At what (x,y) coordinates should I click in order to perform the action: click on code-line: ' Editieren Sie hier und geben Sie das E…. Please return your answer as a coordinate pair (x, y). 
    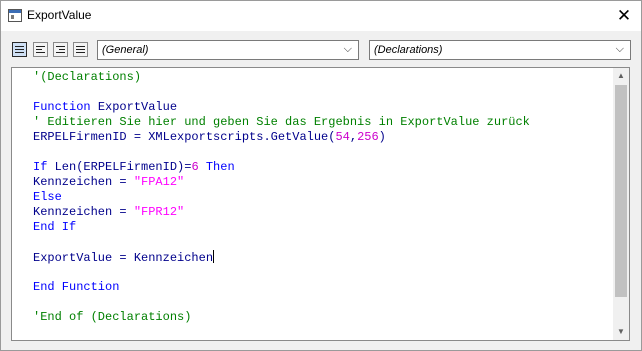
    Looking at the image, I should click on (323, 122).